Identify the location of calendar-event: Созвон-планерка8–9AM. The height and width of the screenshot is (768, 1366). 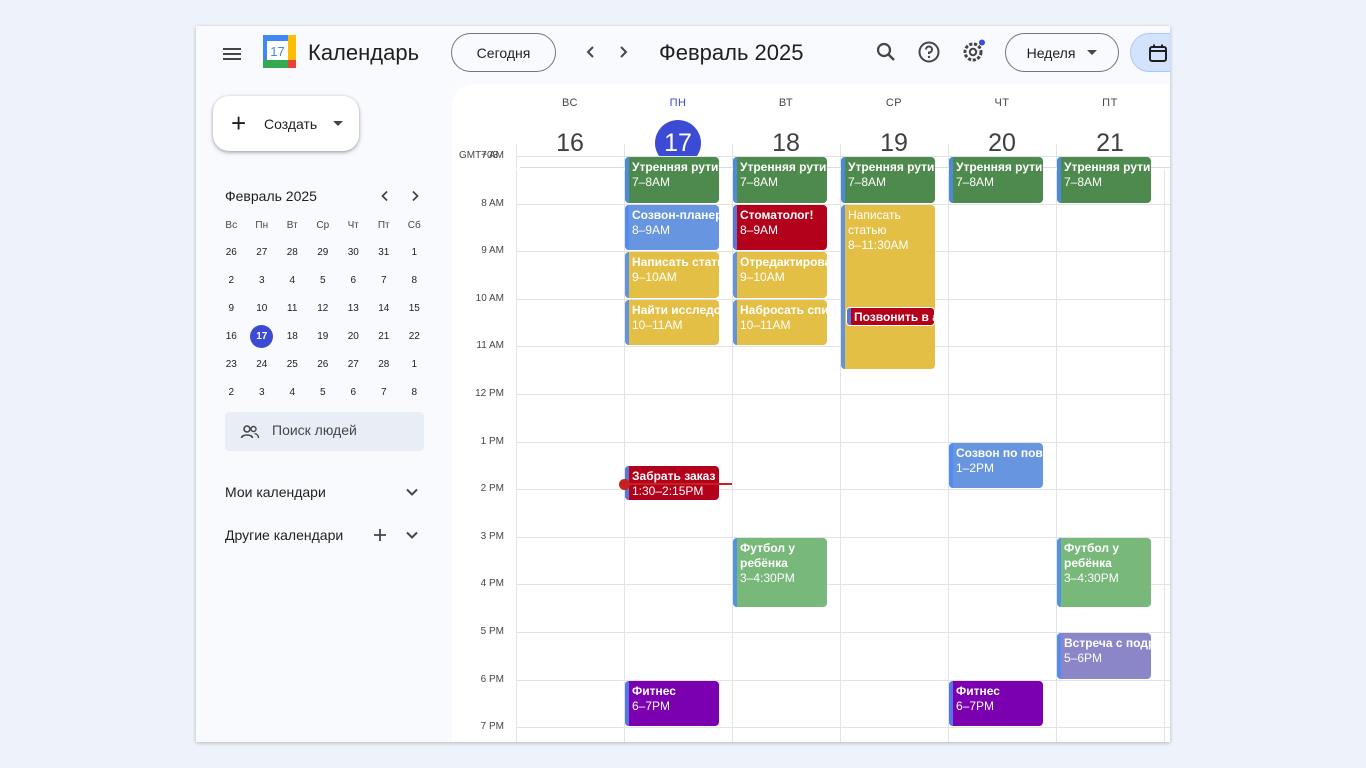
(672, 227).